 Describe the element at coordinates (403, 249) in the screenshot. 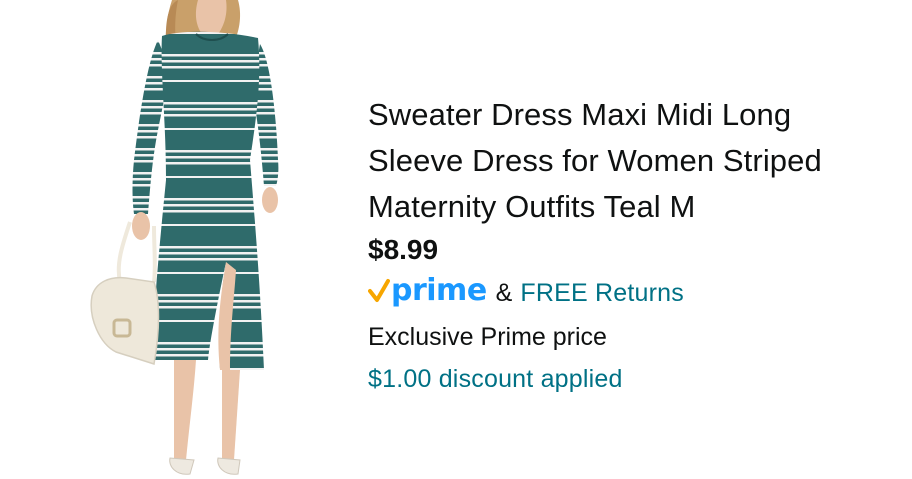

I see `product-price: $8.99` at that location.